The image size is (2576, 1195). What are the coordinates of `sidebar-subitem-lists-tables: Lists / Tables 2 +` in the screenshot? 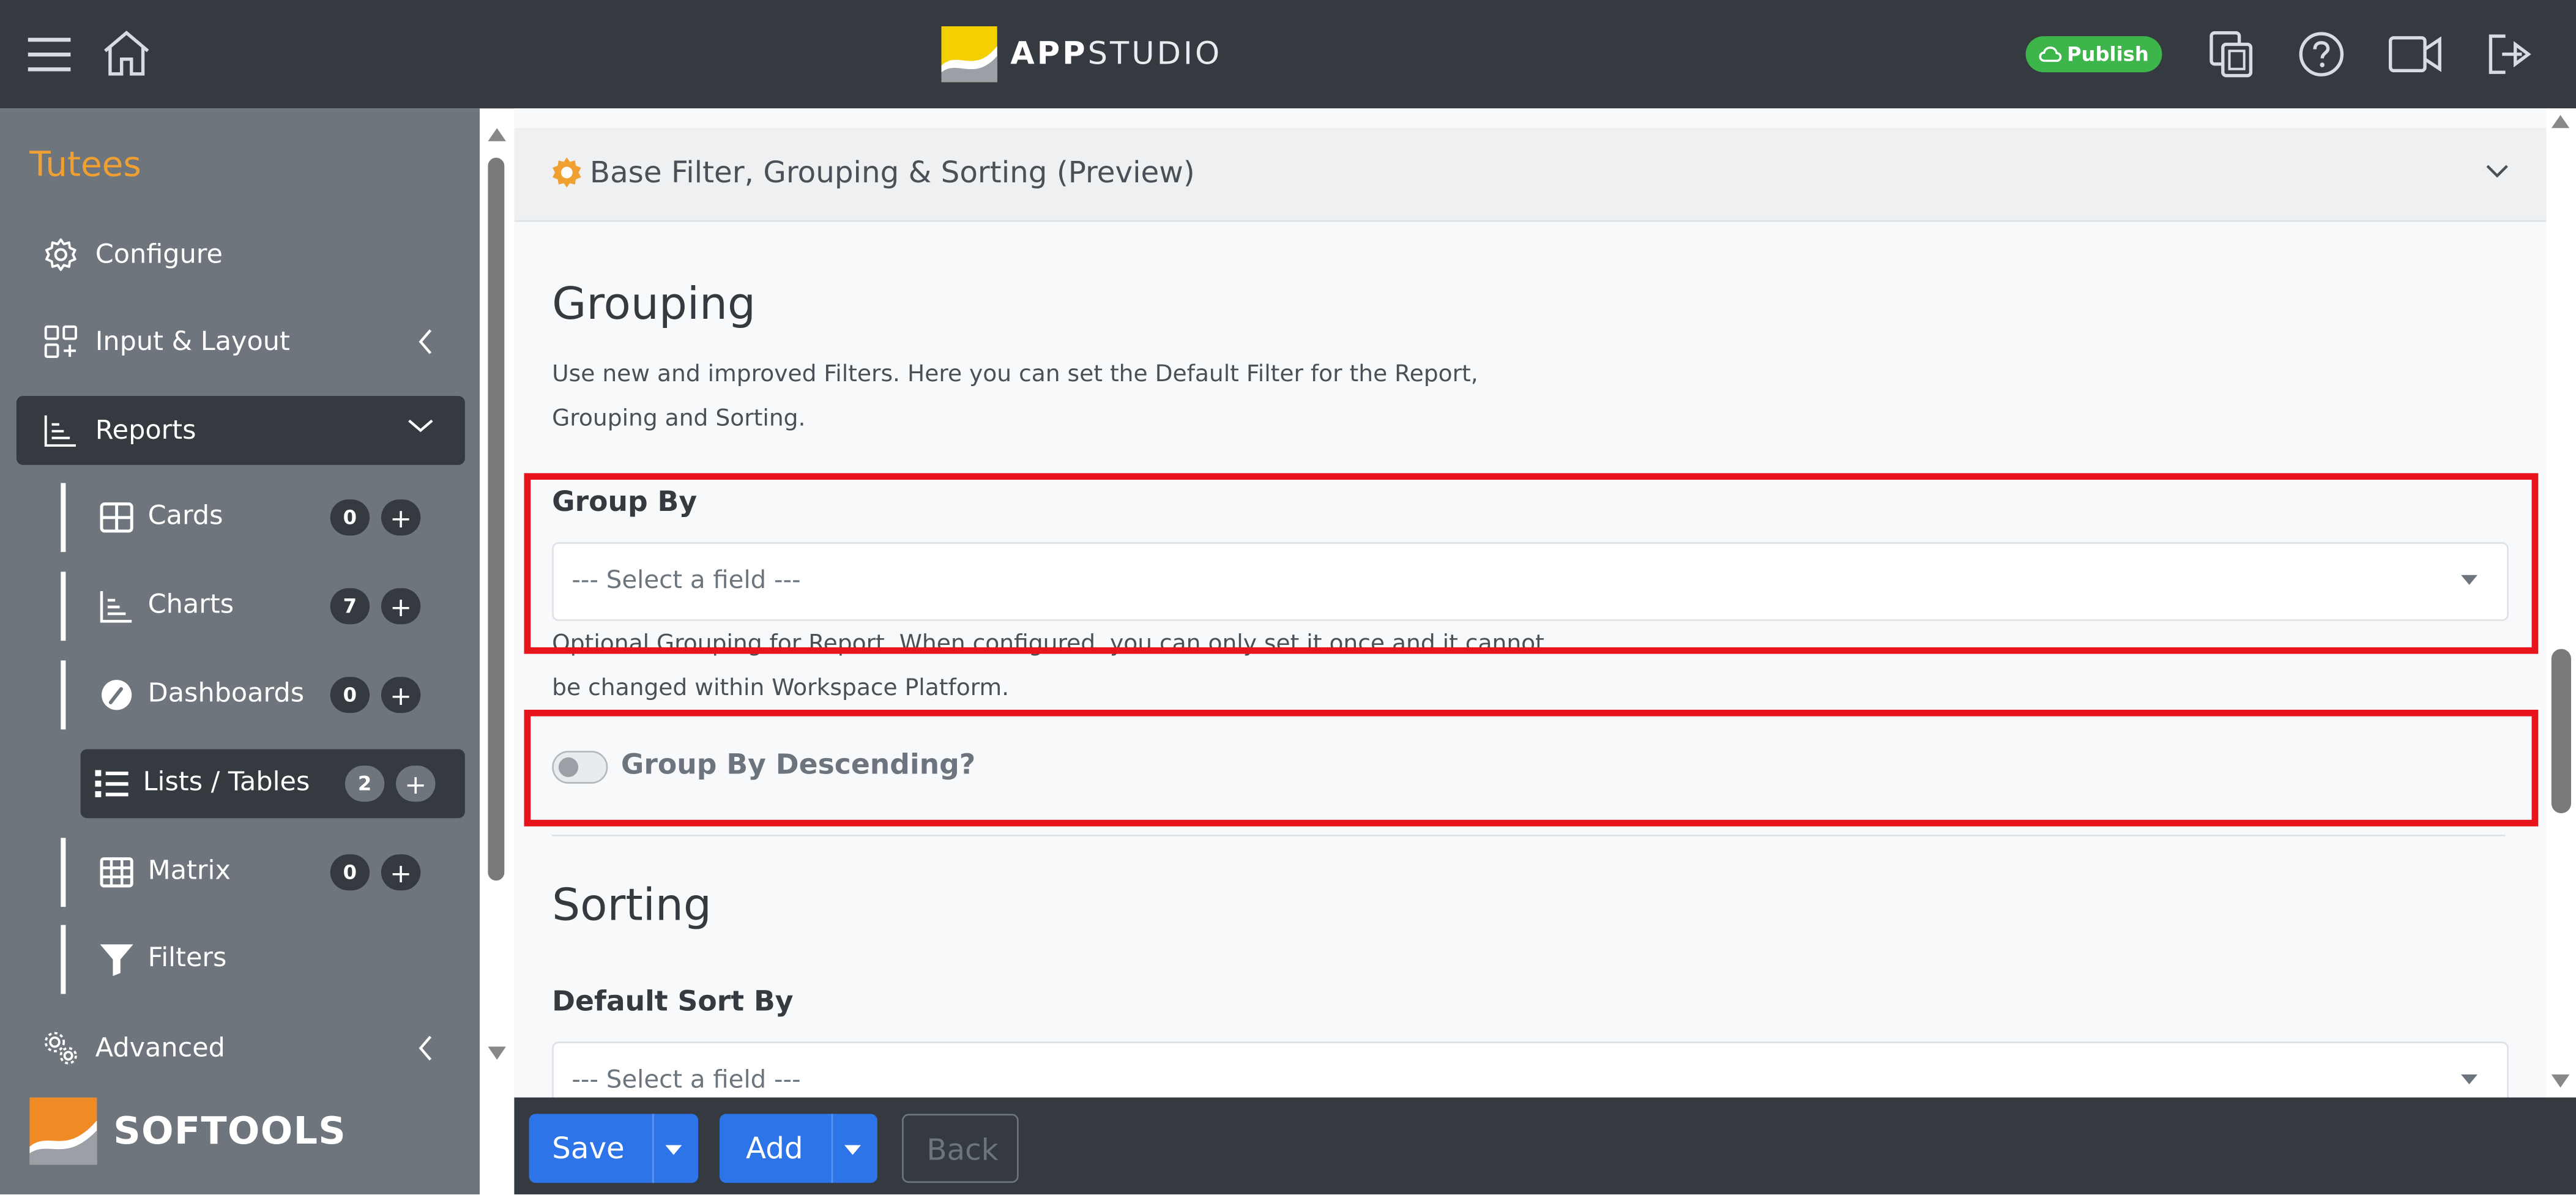 It's located at (272, 784).